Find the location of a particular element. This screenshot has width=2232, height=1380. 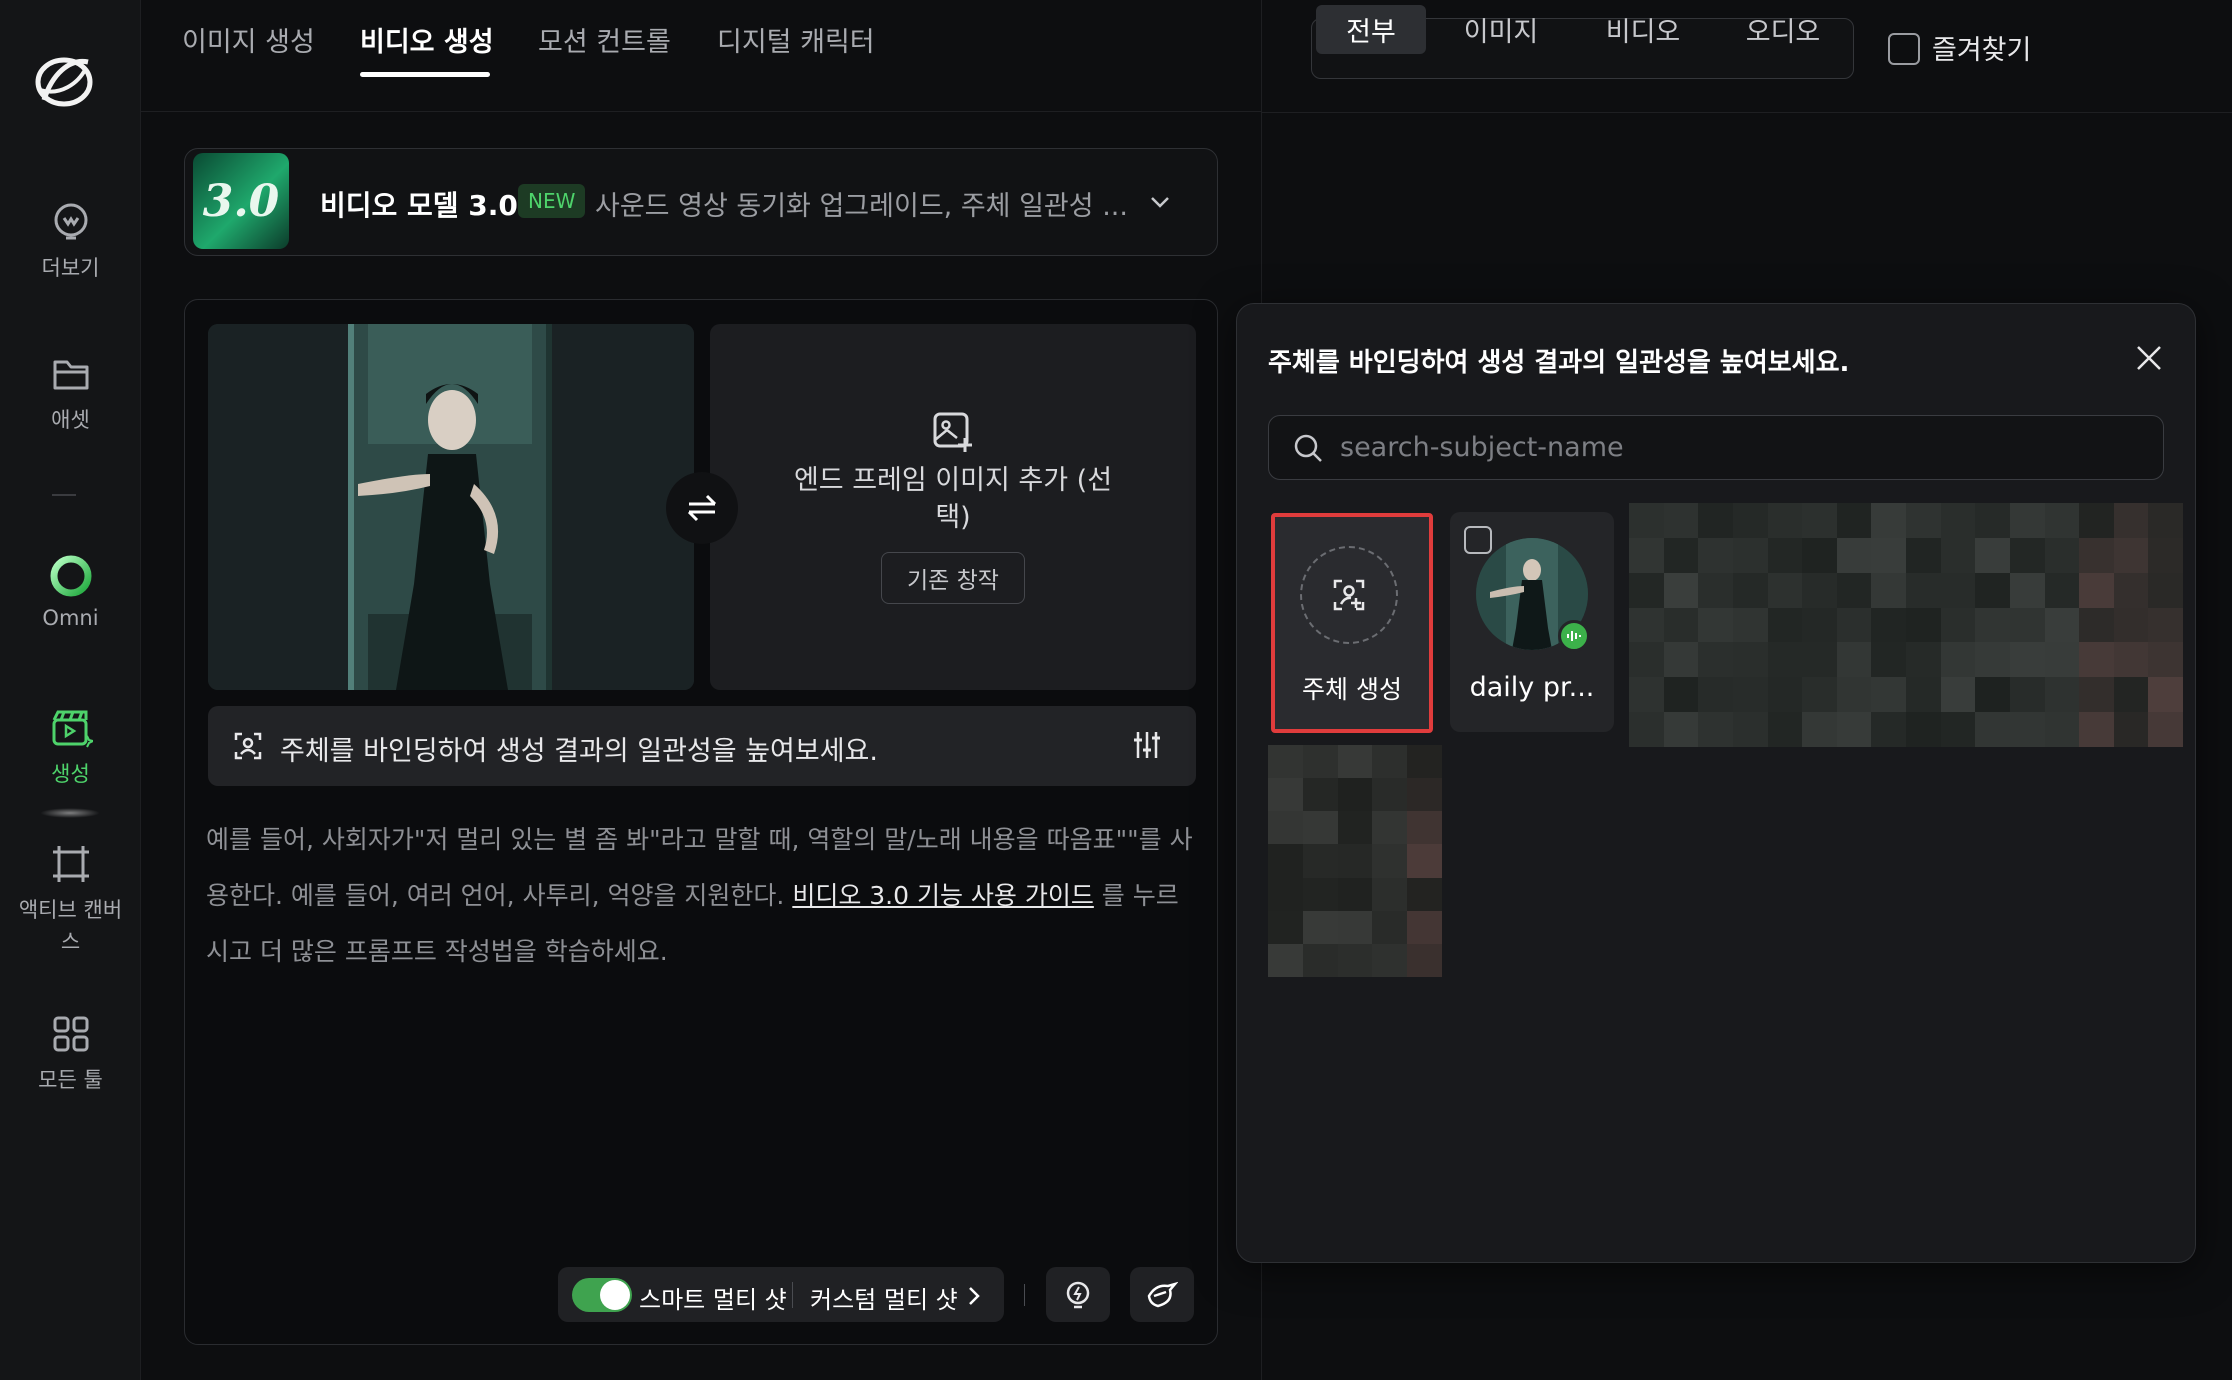

chevron-right-icon is located at coordinates (974, 1296).